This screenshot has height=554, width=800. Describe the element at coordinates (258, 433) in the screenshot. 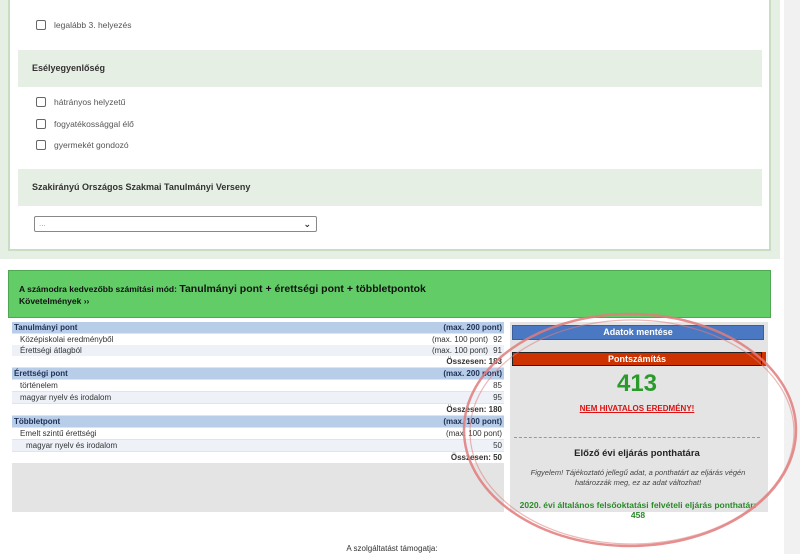

I see `table-row: Emelt szintű érettségi (max. 100 pont)` at that location.